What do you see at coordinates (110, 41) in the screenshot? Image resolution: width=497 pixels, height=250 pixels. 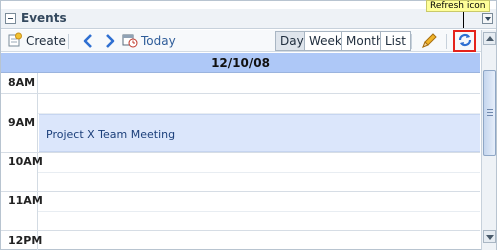 I see `next-arrow-icon` at bounding box center [110, 41].